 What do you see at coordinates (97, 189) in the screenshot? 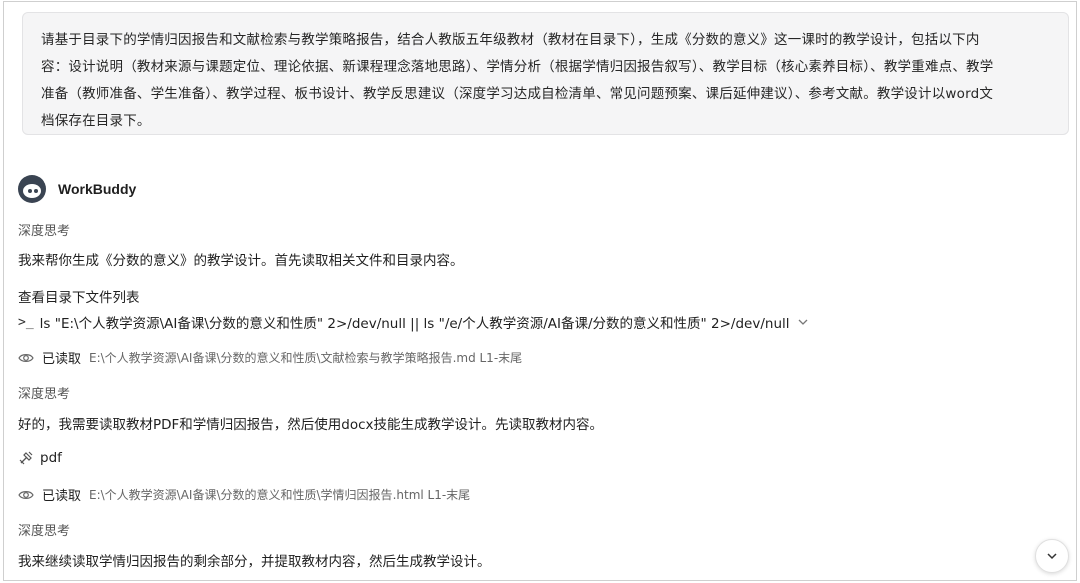
I see `assistant-name: WorkBuddy` at bounding box center [97, 189].